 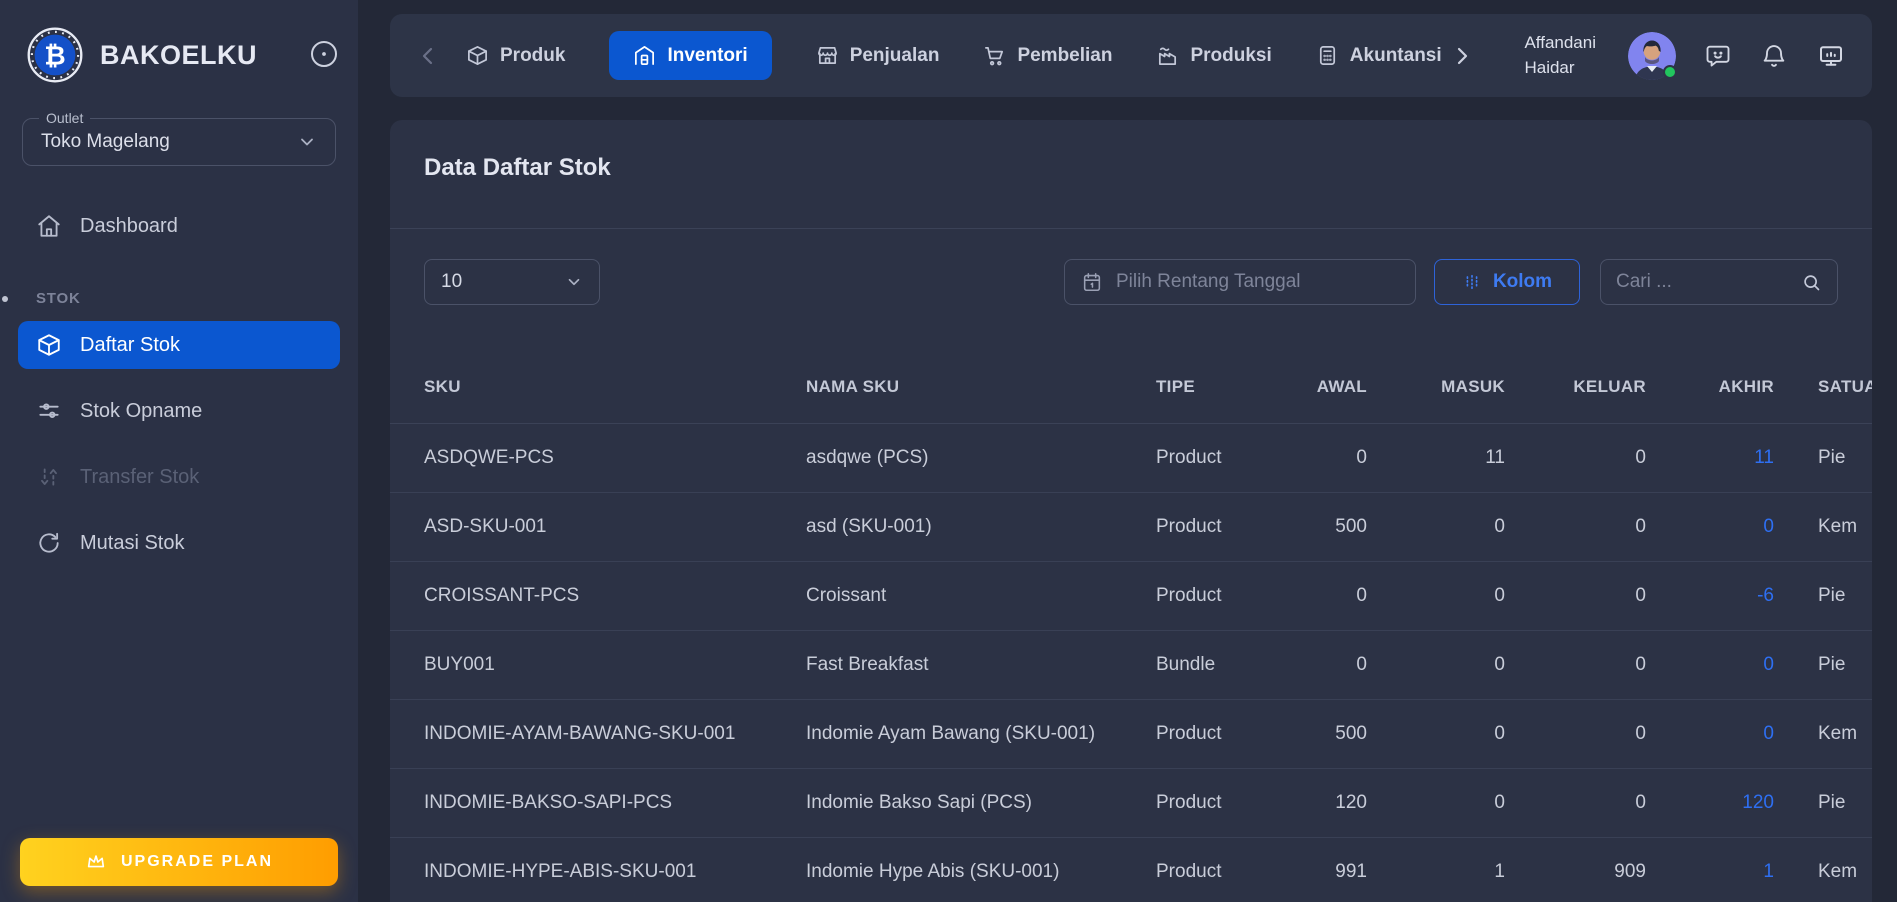 What do you see at coordinates (981, 734) in the screenshot?
I see `cell-nama: Indomie Ayam Bawang (SKU-001)` at bounding box center [981, 734].